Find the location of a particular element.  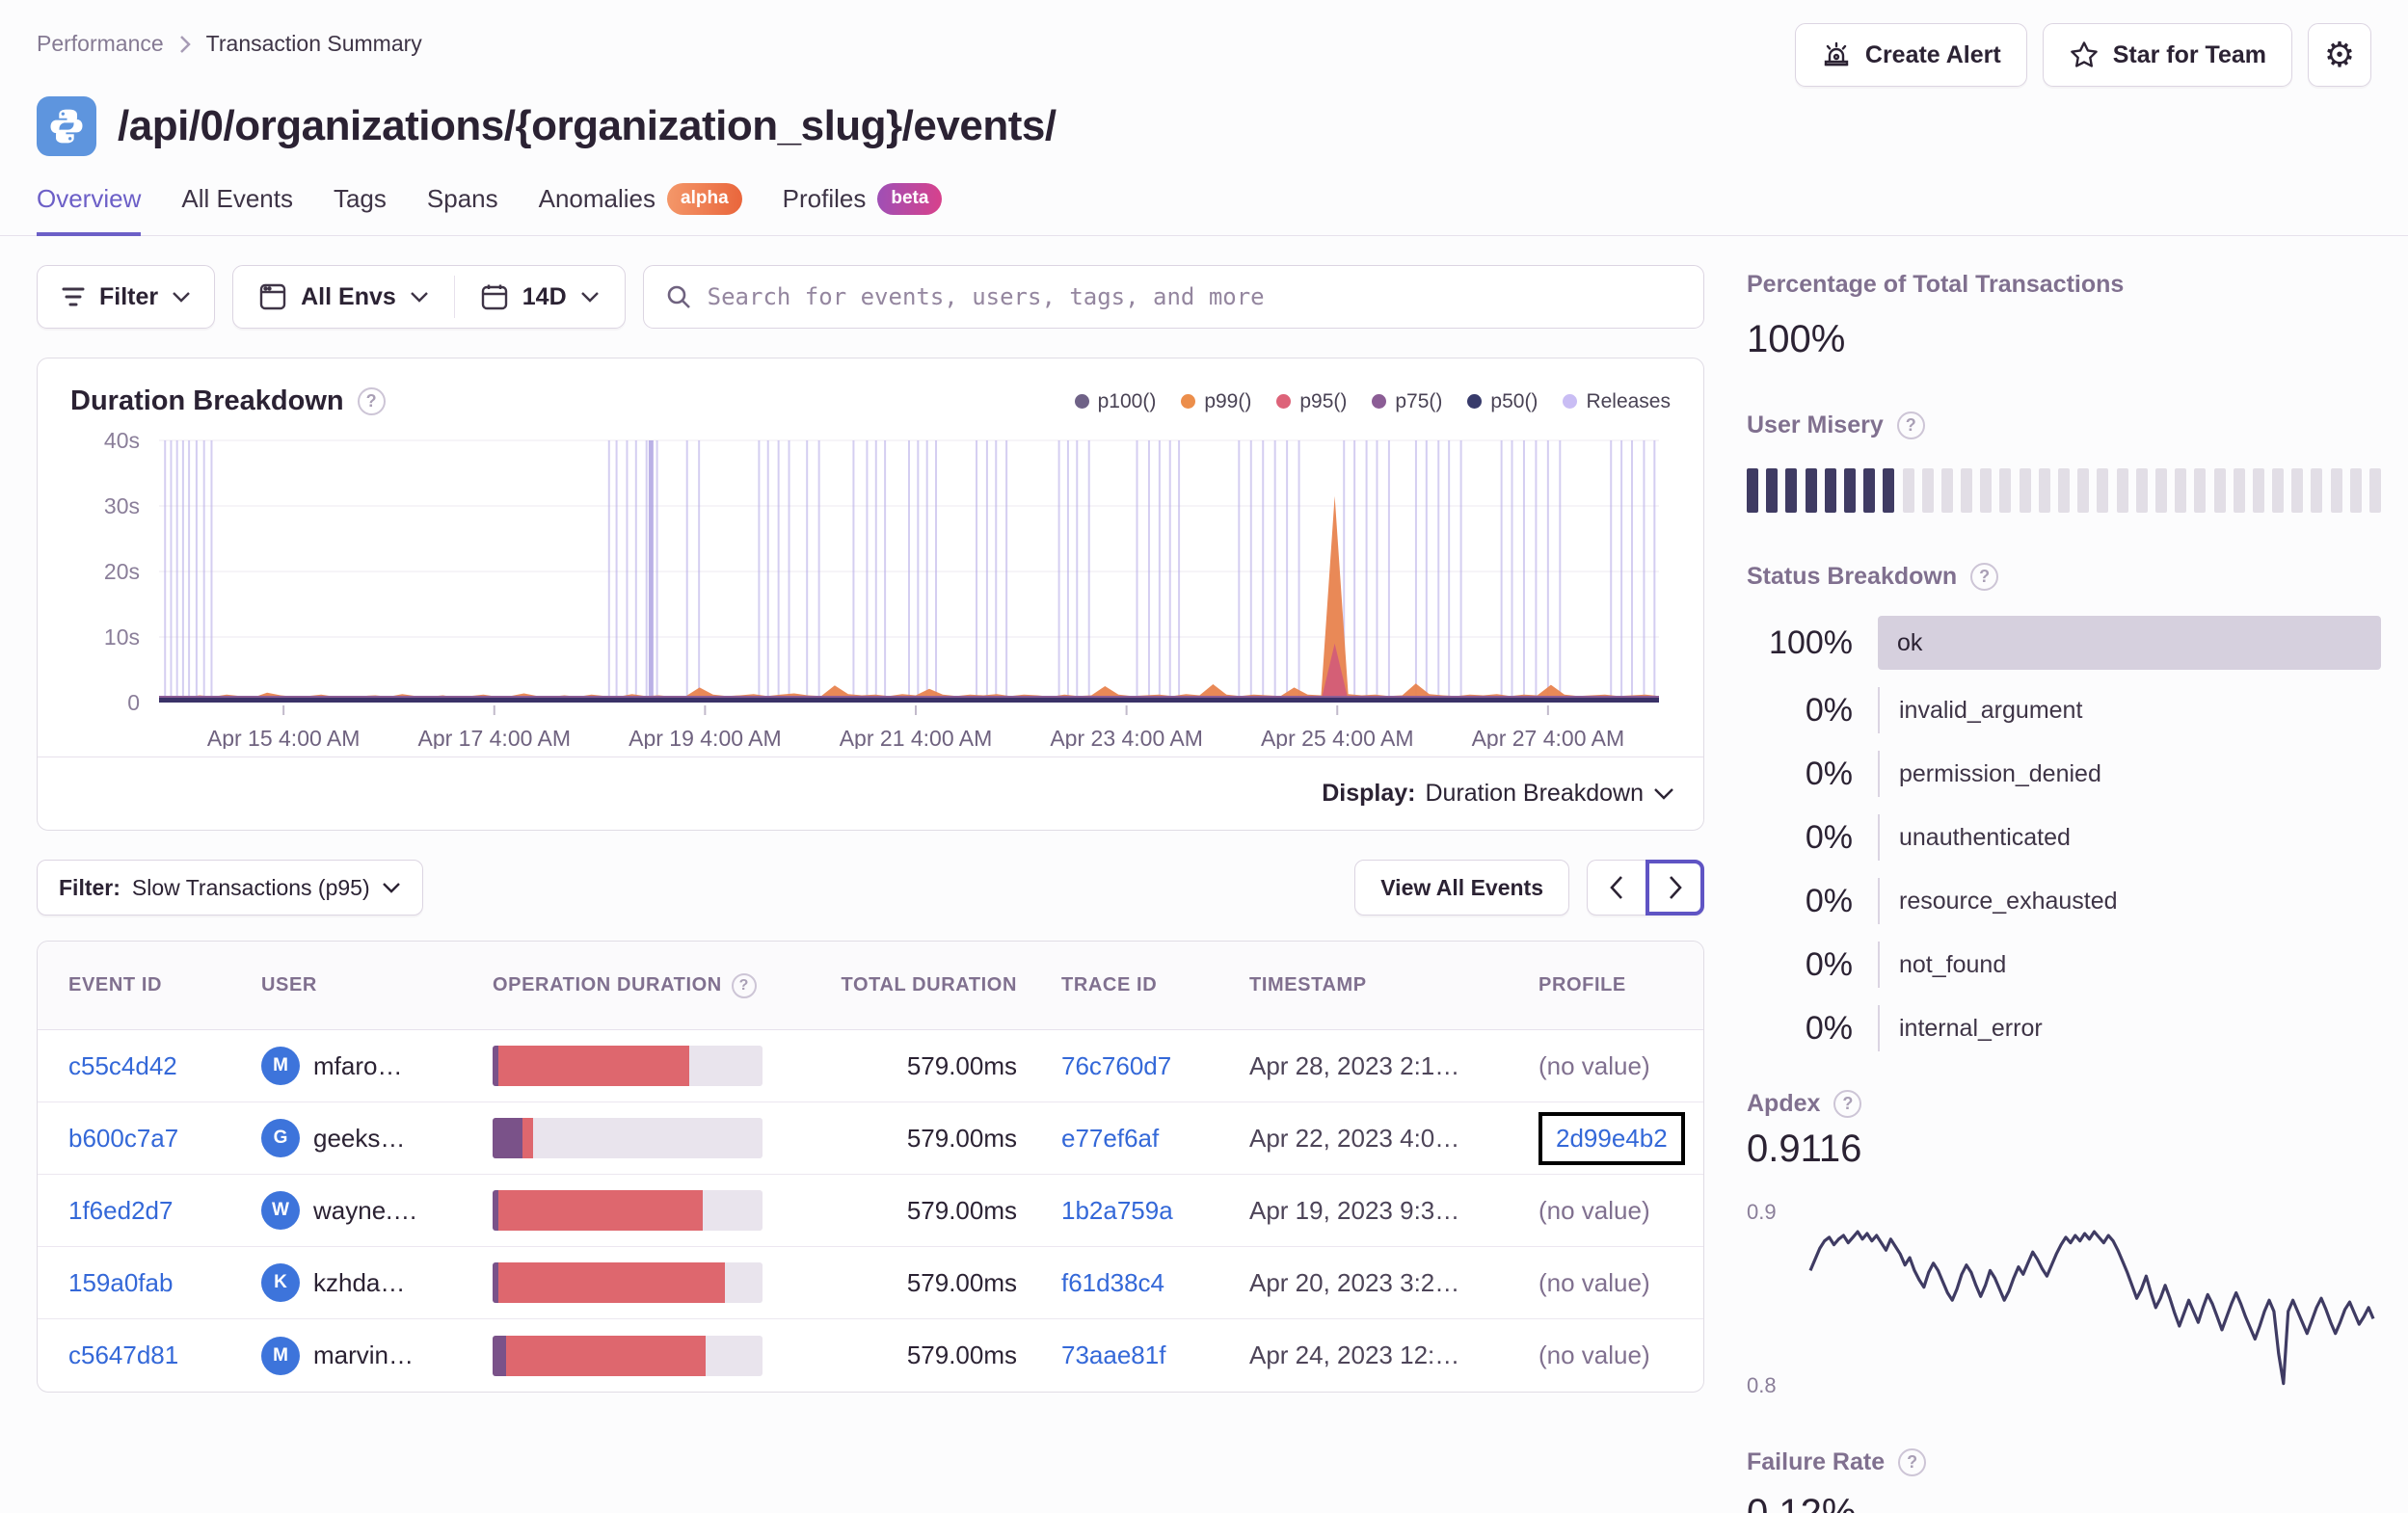

display-label: Display: is located at coordinates (1369, 793).